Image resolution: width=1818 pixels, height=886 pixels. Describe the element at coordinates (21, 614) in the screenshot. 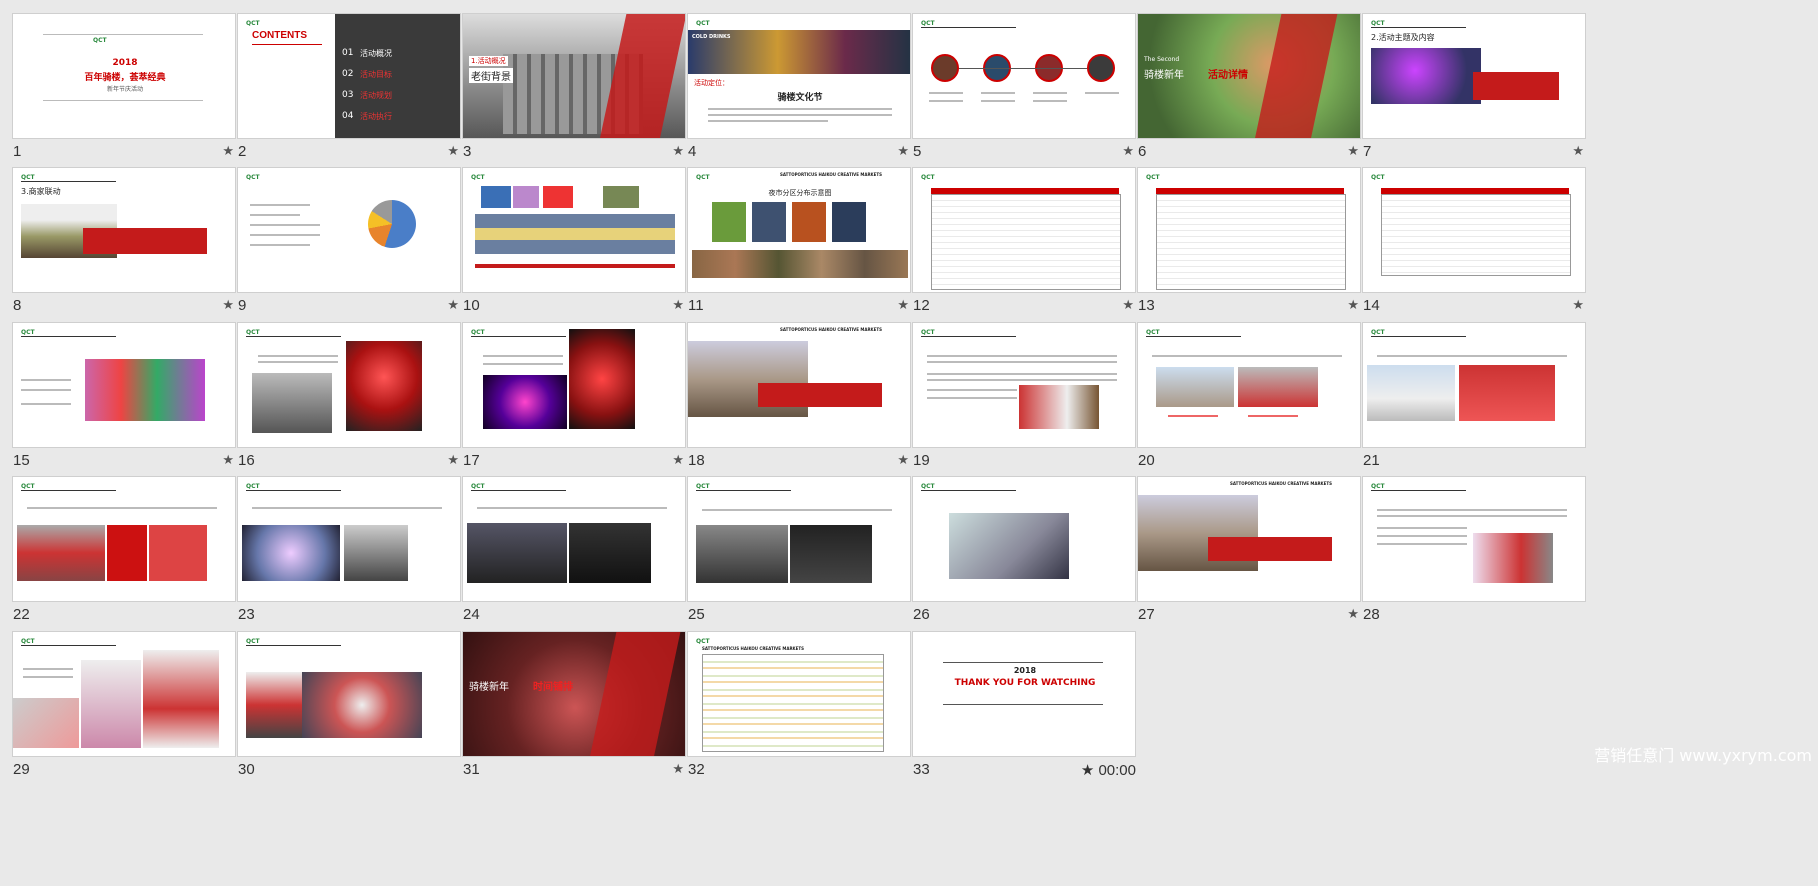

I see `slide-number: 22` at that location.